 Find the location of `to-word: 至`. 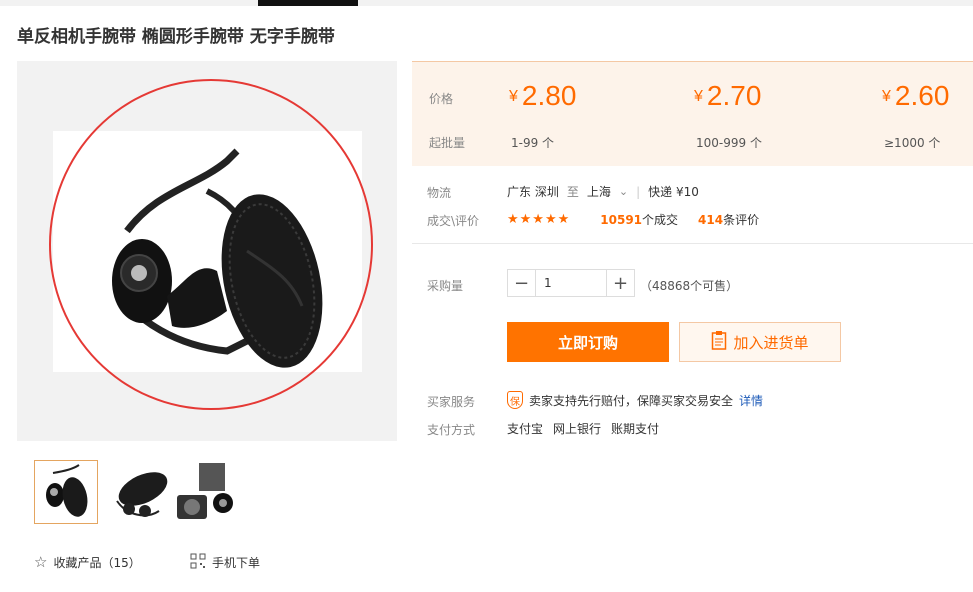

to-word: 至 is located at coordinates (572, 192).